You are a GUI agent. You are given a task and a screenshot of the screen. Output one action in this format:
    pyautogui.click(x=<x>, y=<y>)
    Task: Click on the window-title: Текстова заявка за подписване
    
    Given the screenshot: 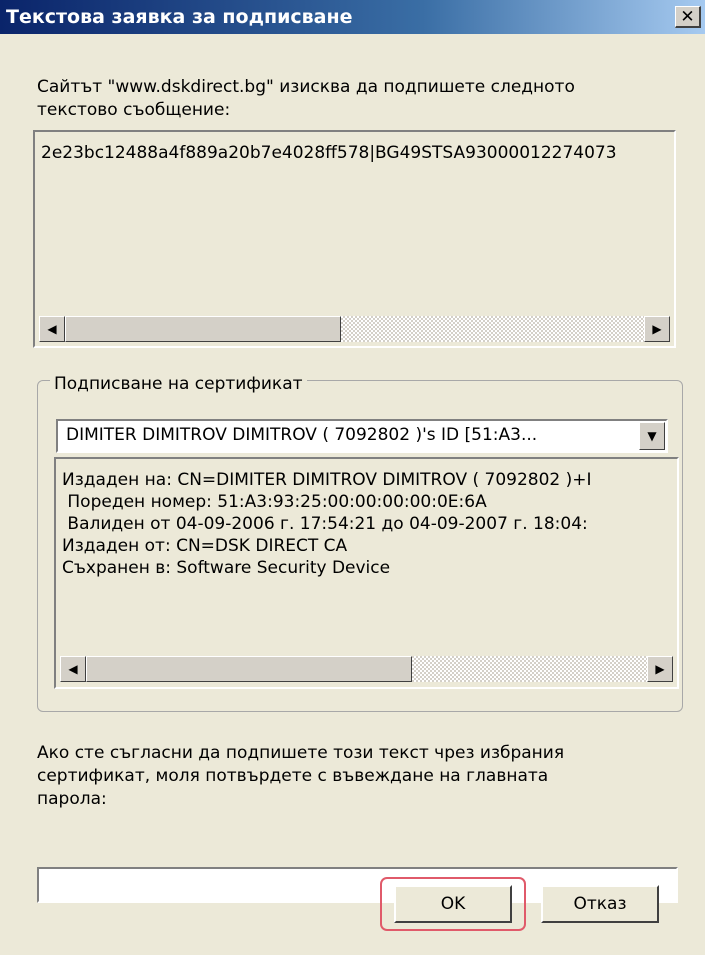 What is the action you would take?
    pyautogui.click(x=179, y=17)
    